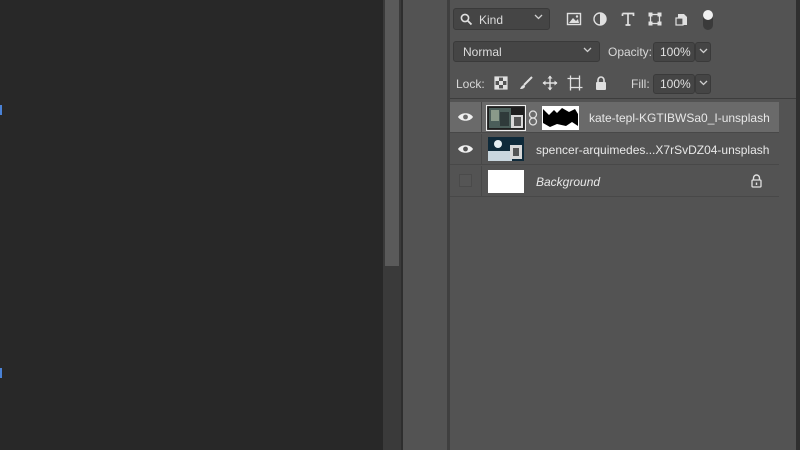 Image resolution: width=800 pixels, height=450 pixels. What do you see at coordinates (392, 133) in the screenshot?
I see `scrollbar-thumb` at bounding box center [392, 133].